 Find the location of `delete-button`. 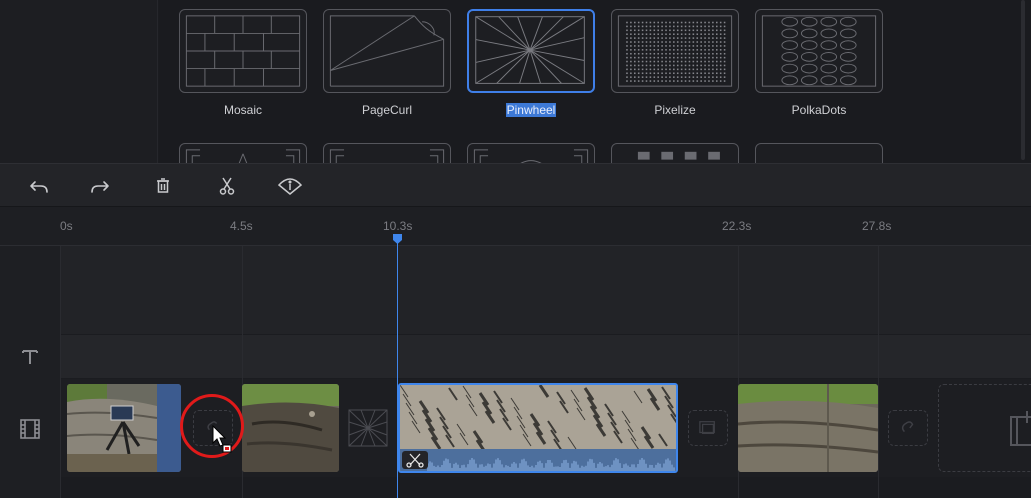

delete-button is located at coordinates (163, 186).